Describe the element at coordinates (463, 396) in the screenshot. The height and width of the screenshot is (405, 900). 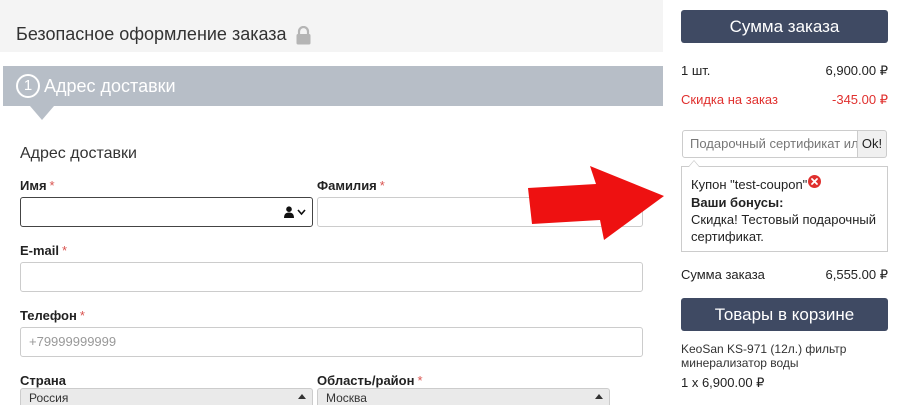
I see `region-select: Москва` at that location.